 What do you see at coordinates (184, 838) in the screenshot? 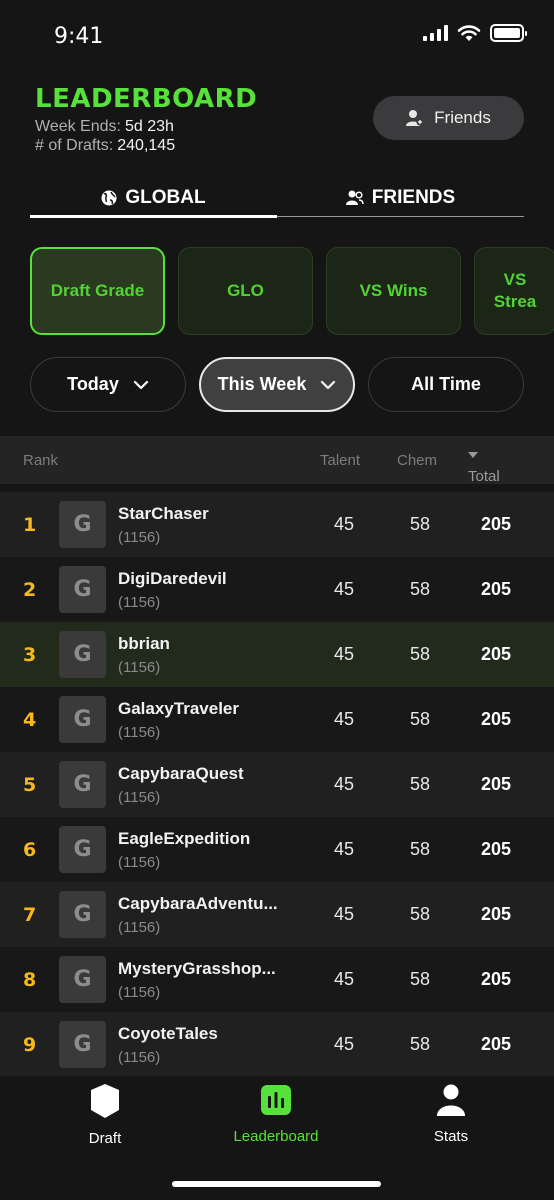
I see `username: EagleExpedition` at bounding box center [184, 838].